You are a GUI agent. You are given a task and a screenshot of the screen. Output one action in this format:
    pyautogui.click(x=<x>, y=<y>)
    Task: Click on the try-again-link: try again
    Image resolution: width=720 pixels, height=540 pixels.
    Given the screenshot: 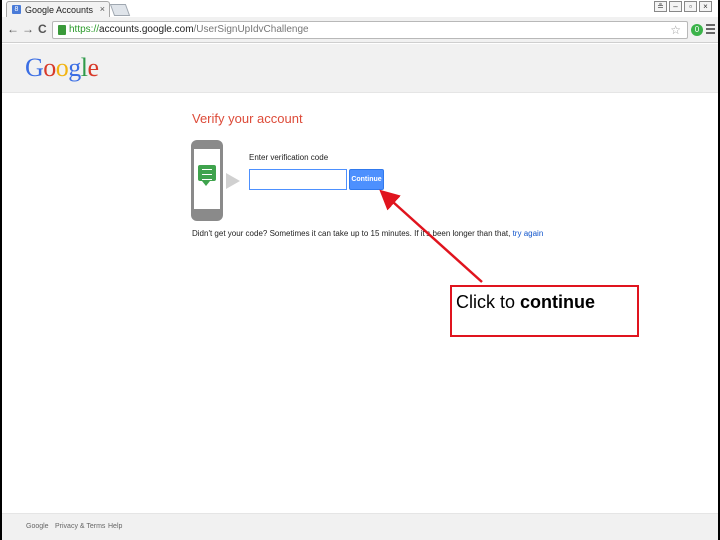 What is the action you would take?
    pyautogui.click(x=528, y=233)
    